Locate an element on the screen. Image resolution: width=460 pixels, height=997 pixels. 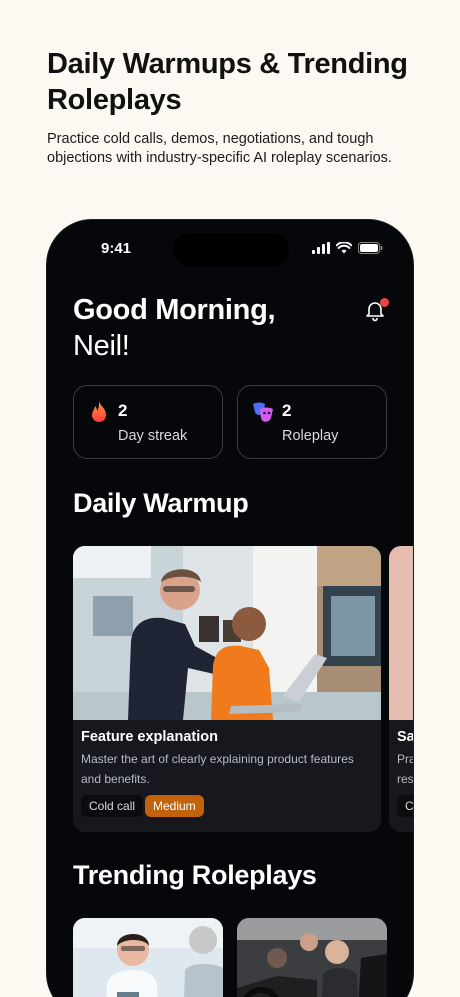
trending-card-doctor is located at coordinates (148, 957).